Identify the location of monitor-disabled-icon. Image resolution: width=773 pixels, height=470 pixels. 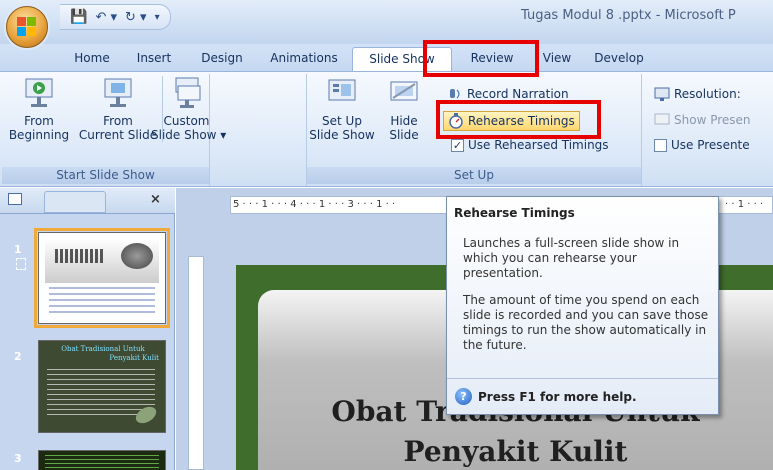
(662, 120).